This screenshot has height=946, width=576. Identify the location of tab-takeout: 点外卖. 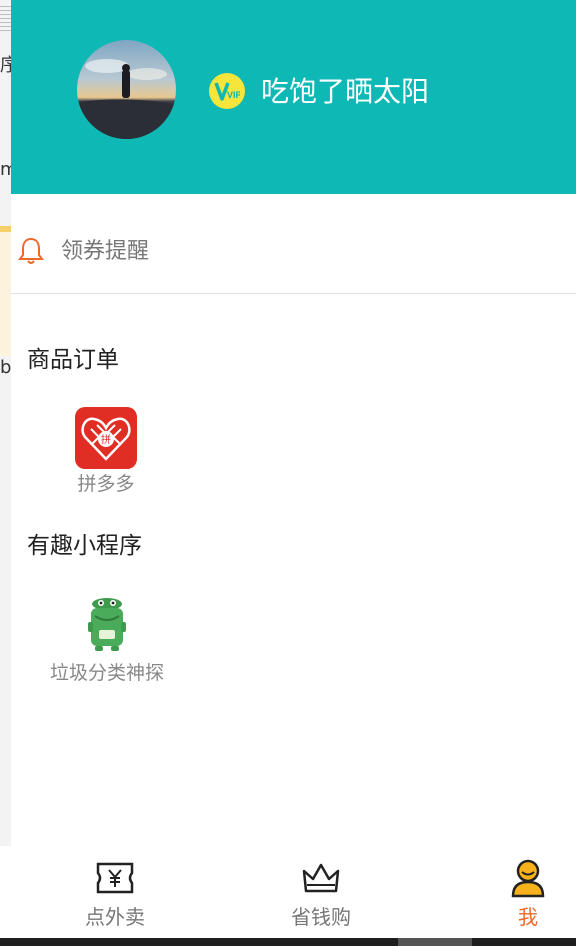
(115, 894).